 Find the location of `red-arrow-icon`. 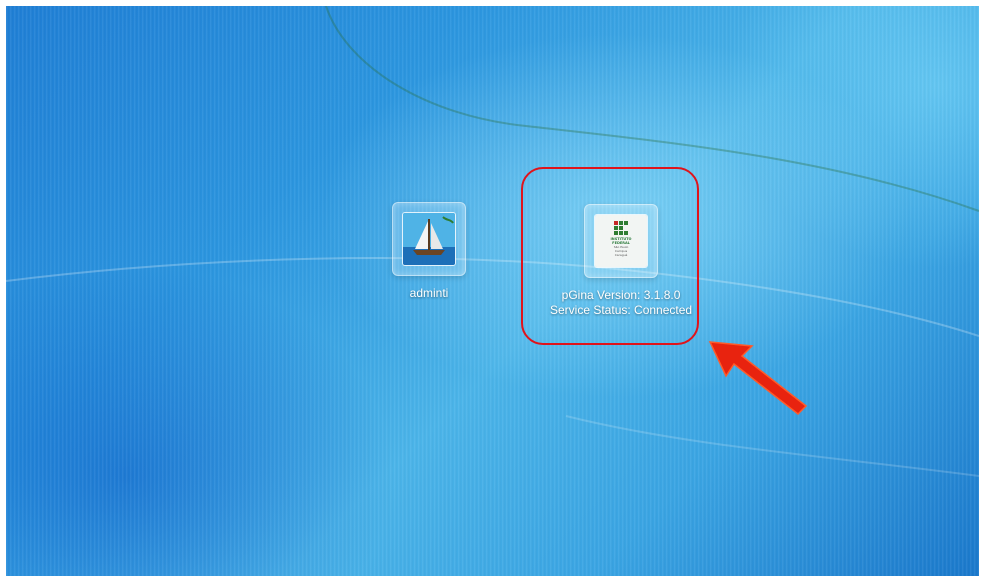

red-arrow-icon is located at coordinates (758, 378).